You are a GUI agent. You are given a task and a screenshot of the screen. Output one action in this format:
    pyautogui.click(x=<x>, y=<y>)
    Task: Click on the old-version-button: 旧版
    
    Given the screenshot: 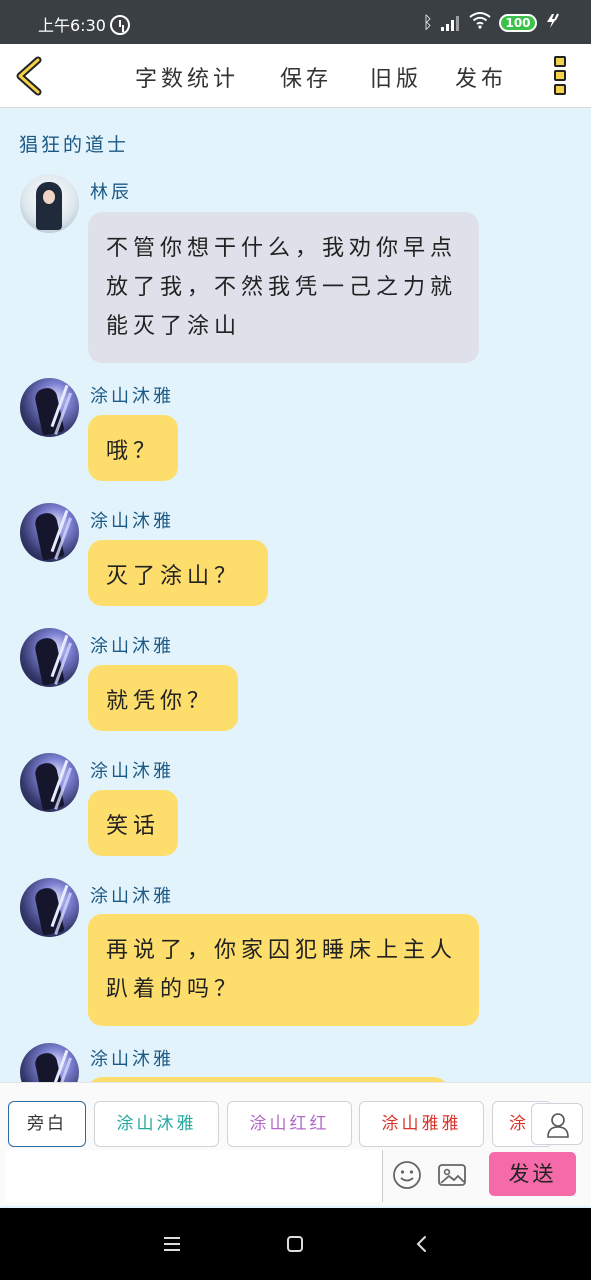 What is the action you would take?
    pyautogui.click(x=396, y=77)
    